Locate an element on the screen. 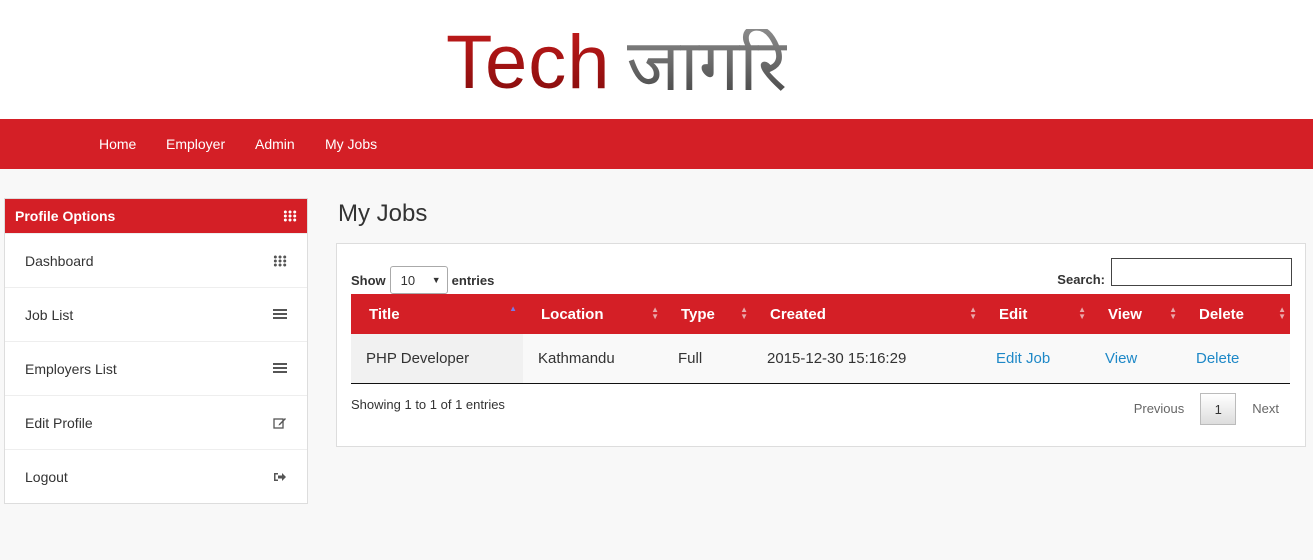 This screenshot has width=1313, height=560. page-title: My Jobs is located at coordinates (383, 213).